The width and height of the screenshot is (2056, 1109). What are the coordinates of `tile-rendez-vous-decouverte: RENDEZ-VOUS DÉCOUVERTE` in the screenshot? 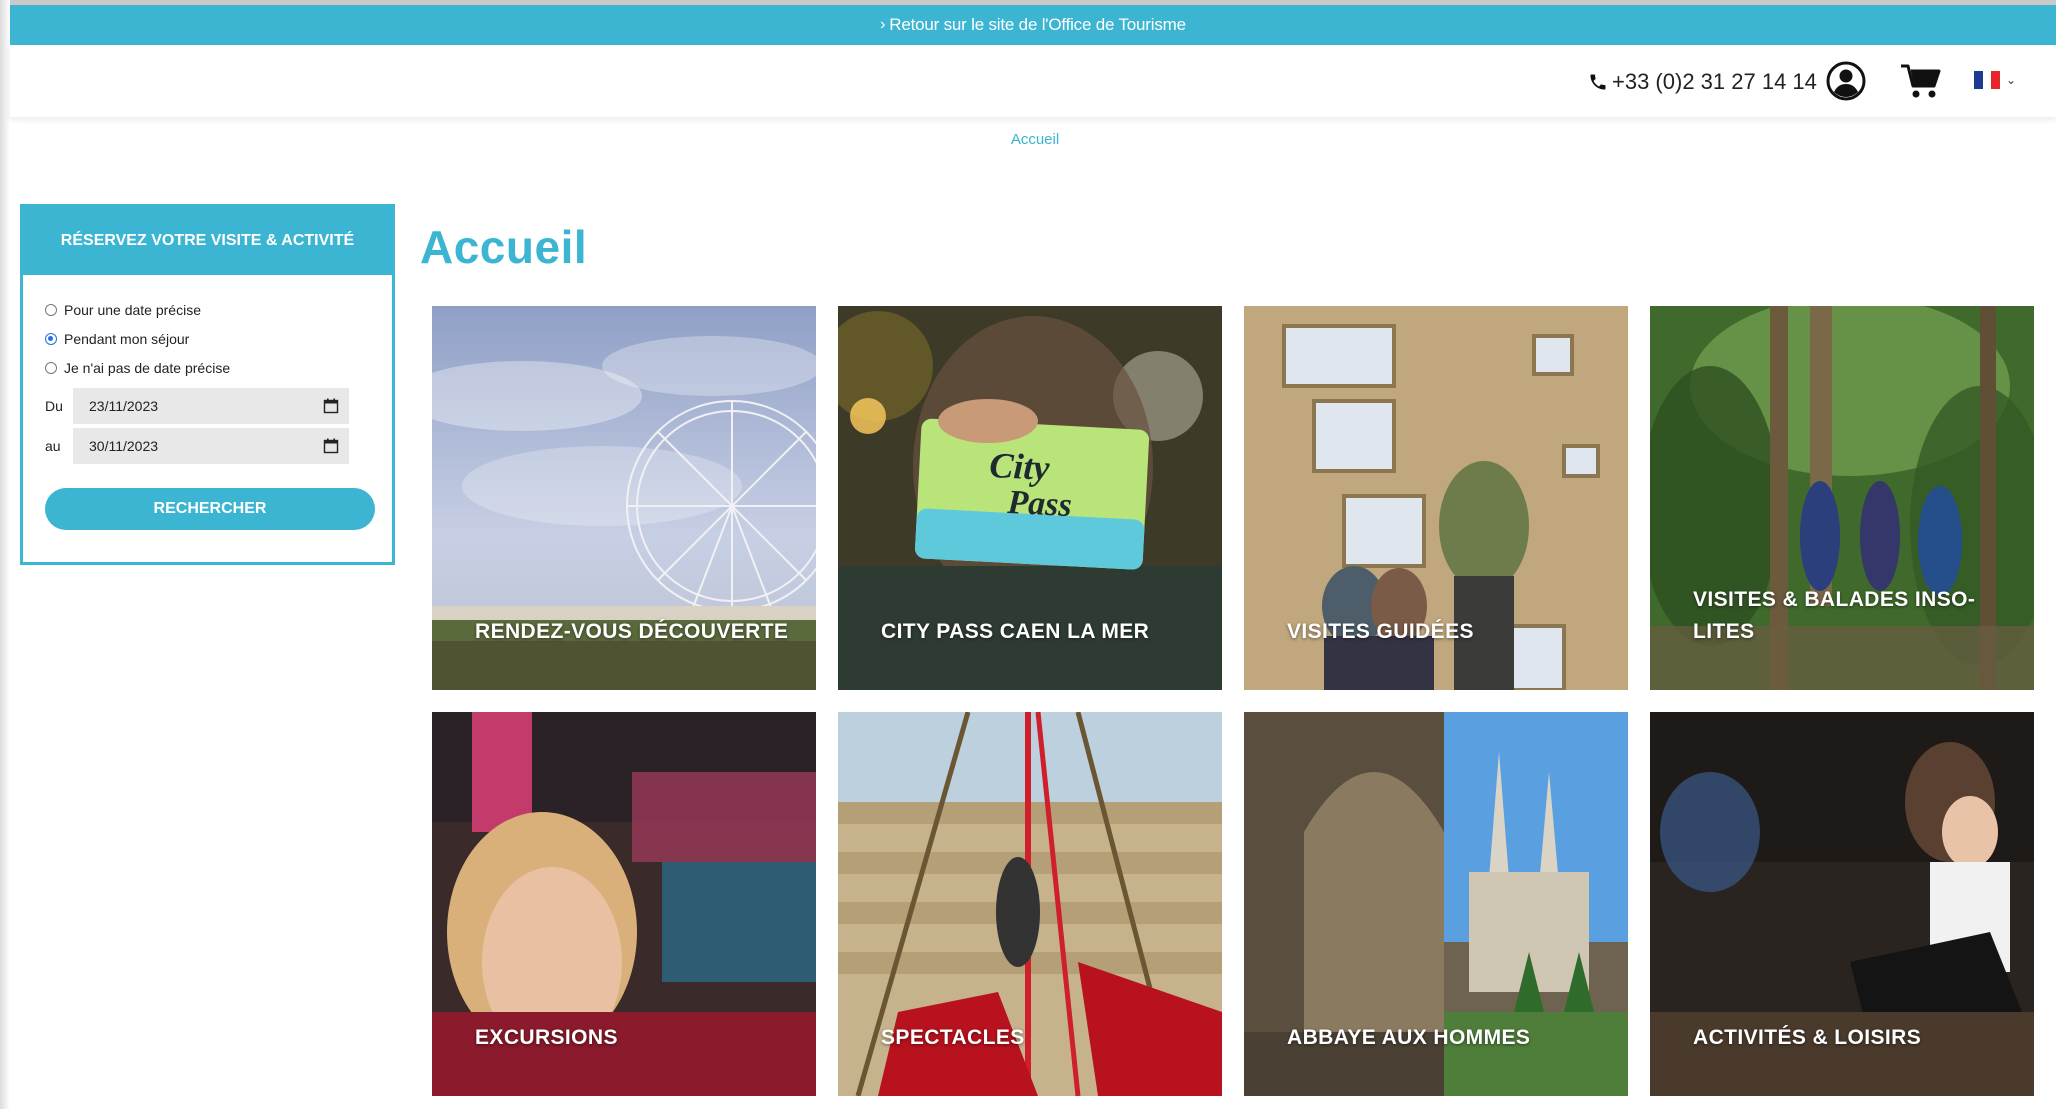 It's located at (624, 498).